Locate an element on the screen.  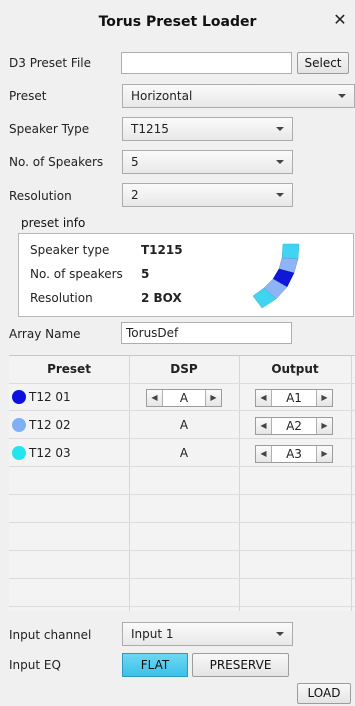
info-resolution-value: 2 BOX is located at coordinates (161, 298).